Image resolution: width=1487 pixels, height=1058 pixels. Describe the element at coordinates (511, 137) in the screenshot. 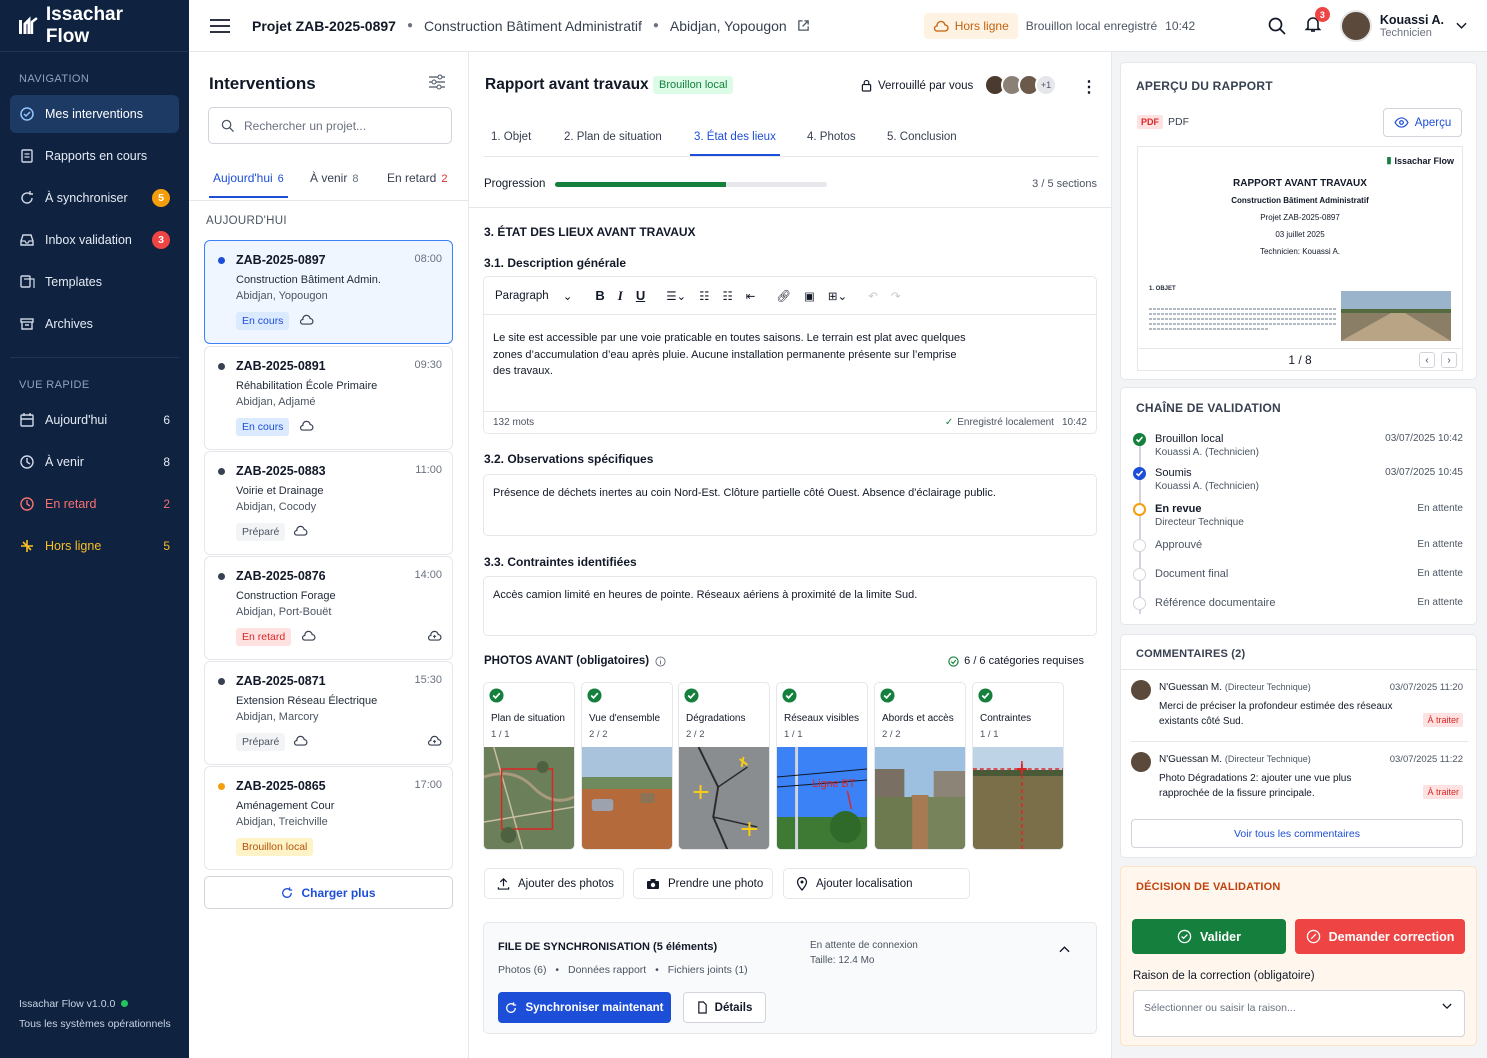

I see `step-objet: 1. Objet` at that location.